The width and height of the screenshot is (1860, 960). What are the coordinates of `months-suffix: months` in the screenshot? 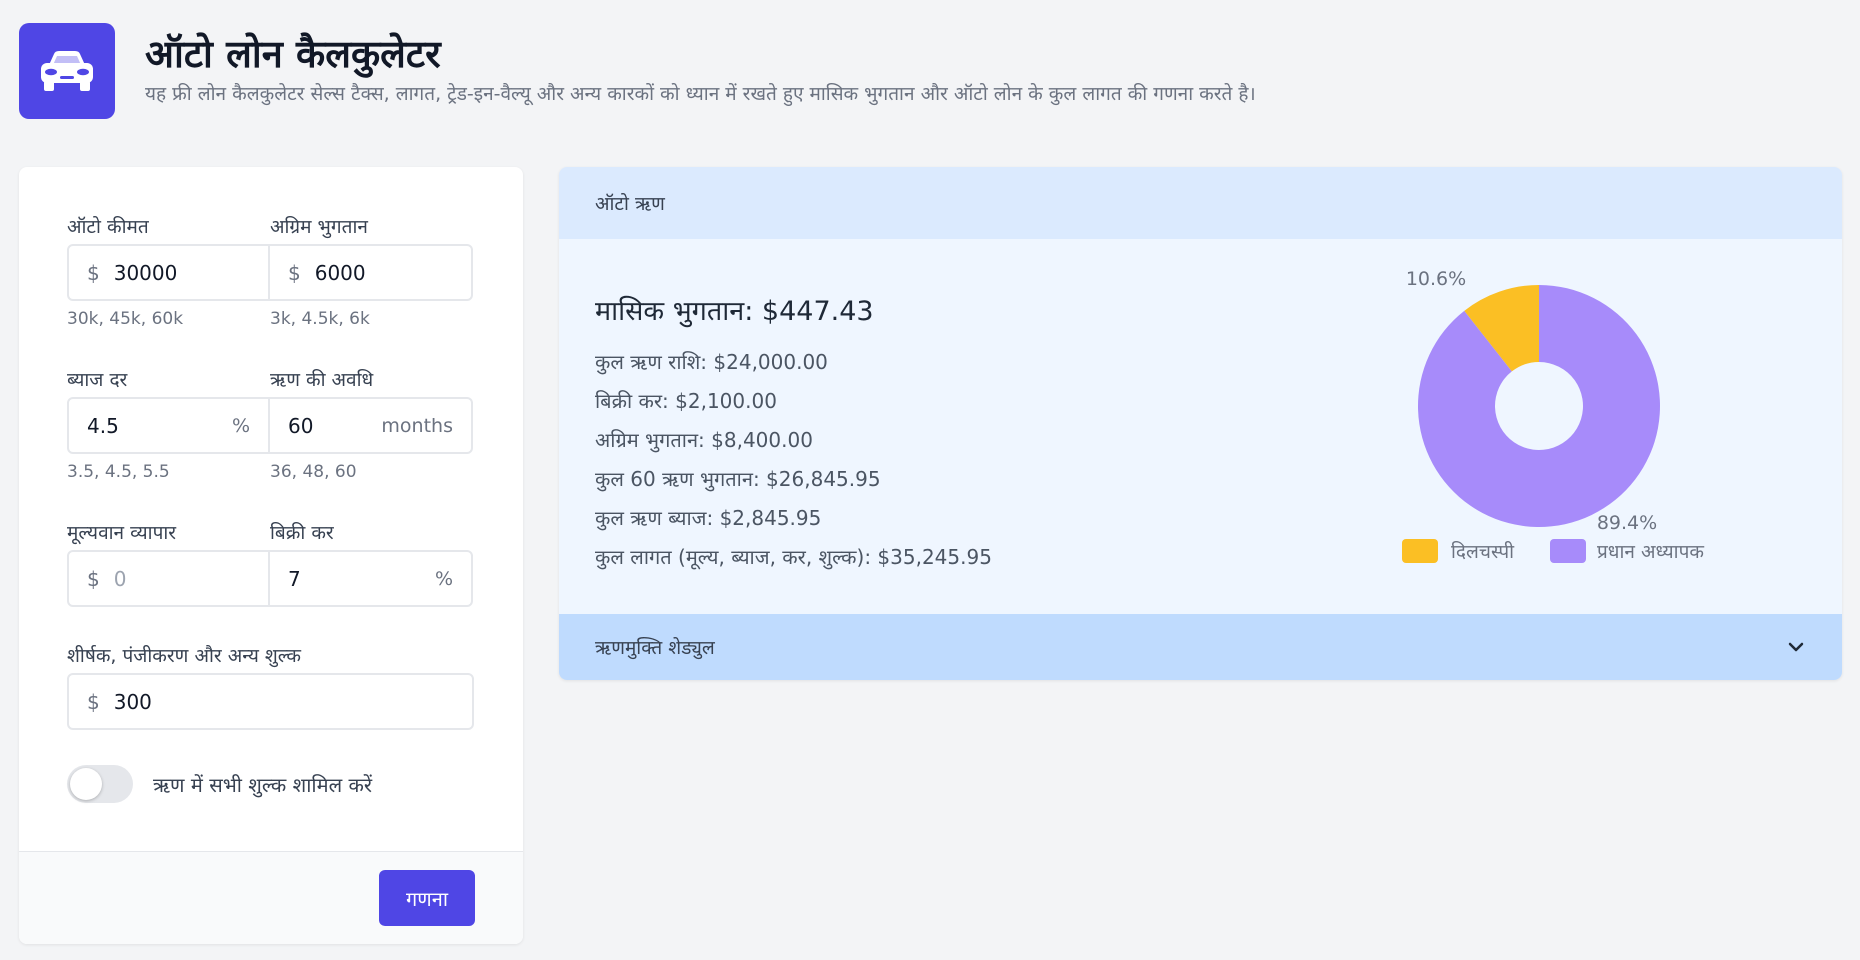 It's located at (417, 425).